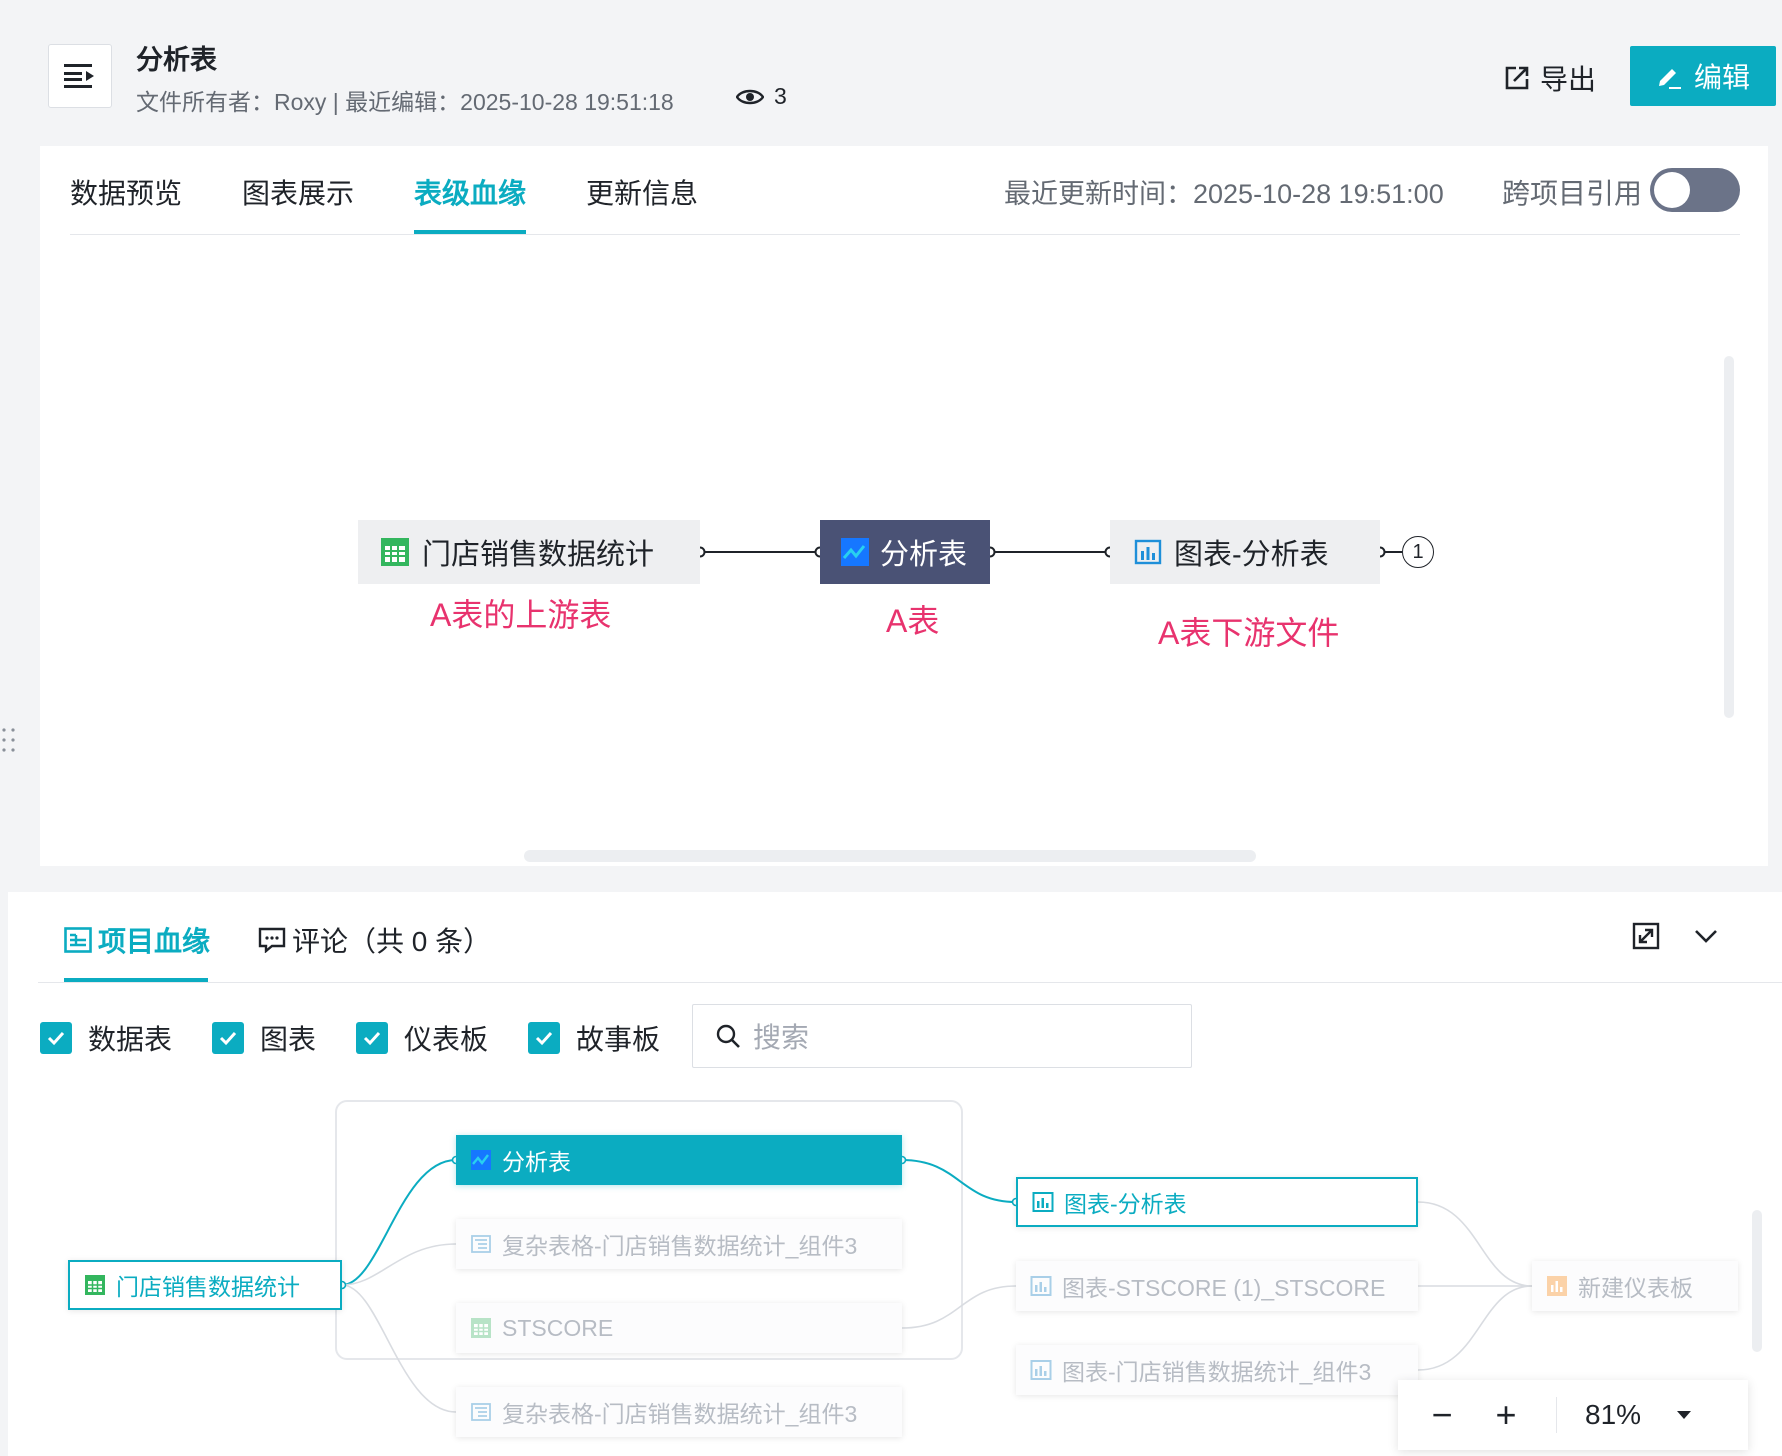  What do you see at coordinates (1757, 1281) in the screenshot?
I see `graph-scrollbar` at bounding box center [1757, 1281].